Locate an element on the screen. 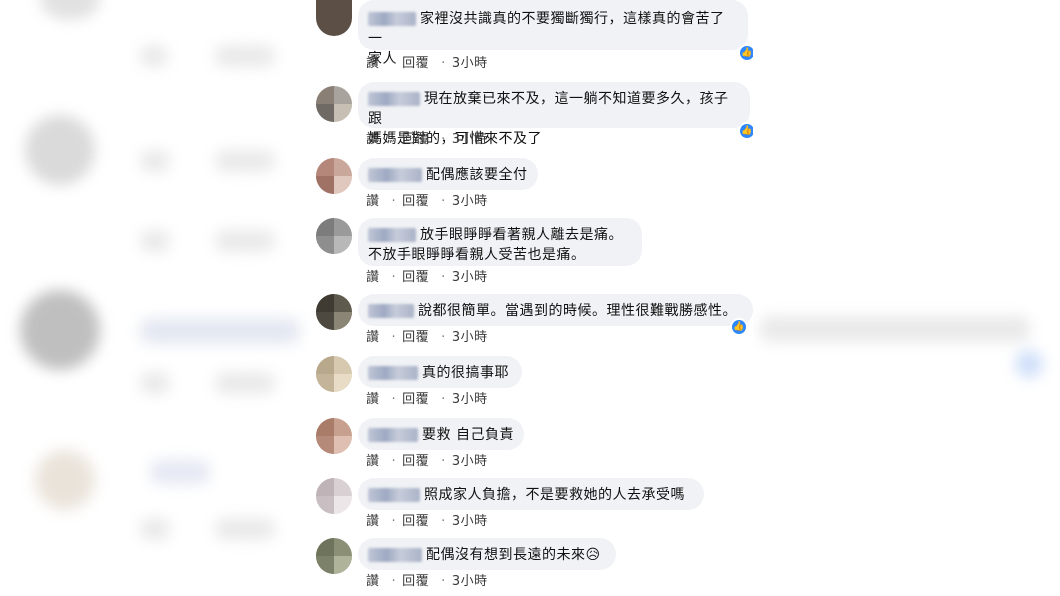 The height and width of the screenshot is (596, 1060). comment-bubble: 配偶應該要全付 is located at coordinates (448, 174).